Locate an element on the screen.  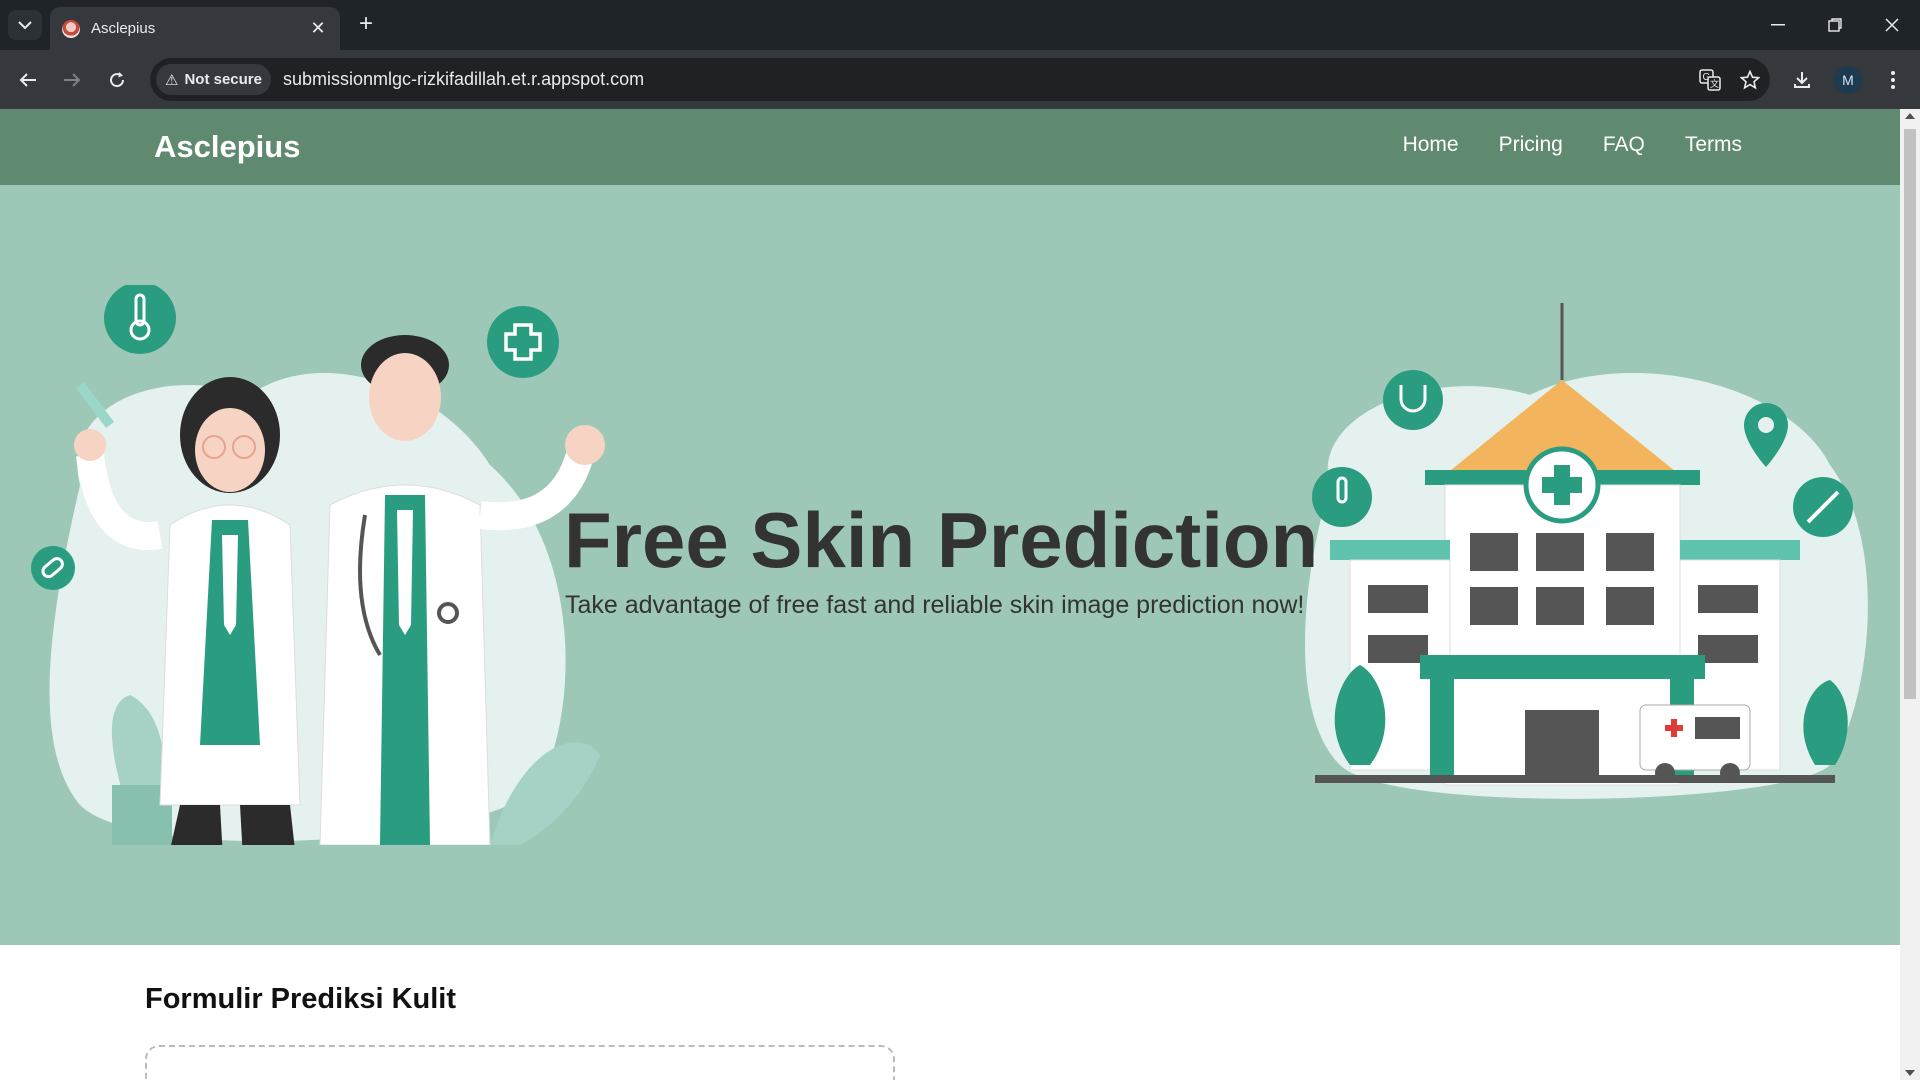
forward-arrow-icon is located at coordinates (72, 80).